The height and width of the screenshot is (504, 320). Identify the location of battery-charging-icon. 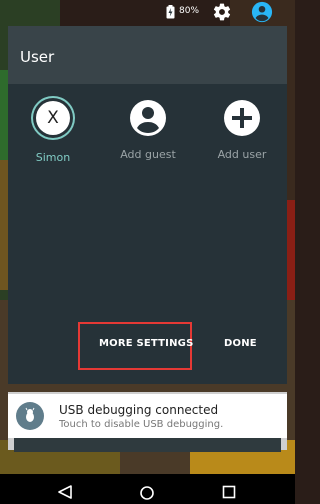
(170, 12).